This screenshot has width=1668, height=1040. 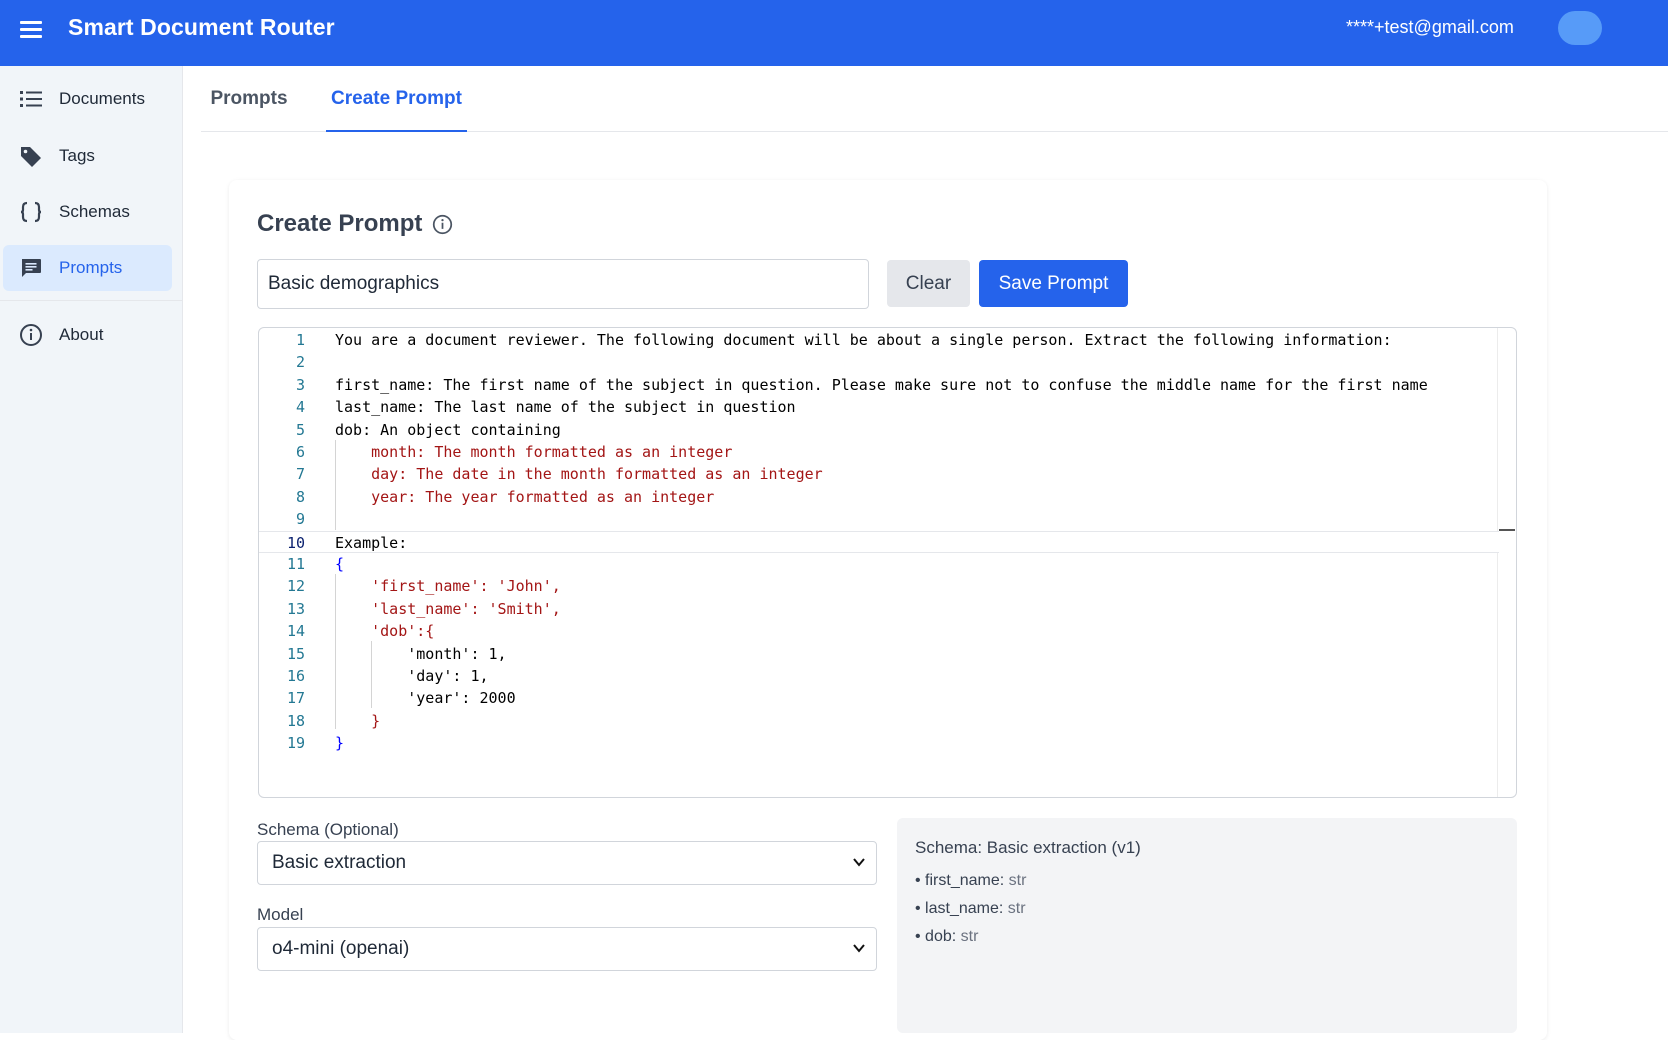 I want to click on hamburger-menu-icon, so click(x=31, y=30).